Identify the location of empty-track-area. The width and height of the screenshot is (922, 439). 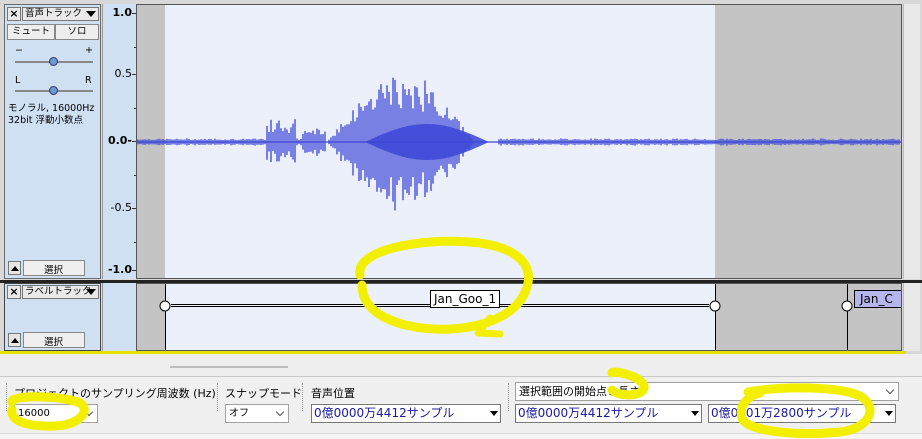
(461, 365).